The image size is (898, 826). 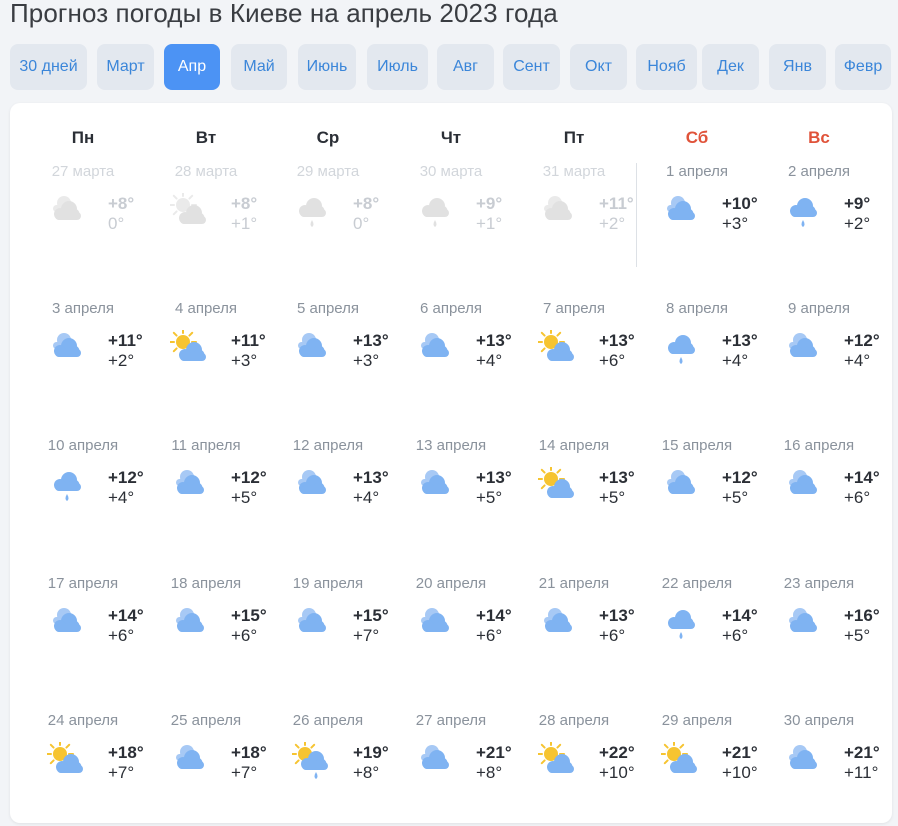 I want to click on day-cell: 20 апреля +14° +6°, so click(x=451, y=625).